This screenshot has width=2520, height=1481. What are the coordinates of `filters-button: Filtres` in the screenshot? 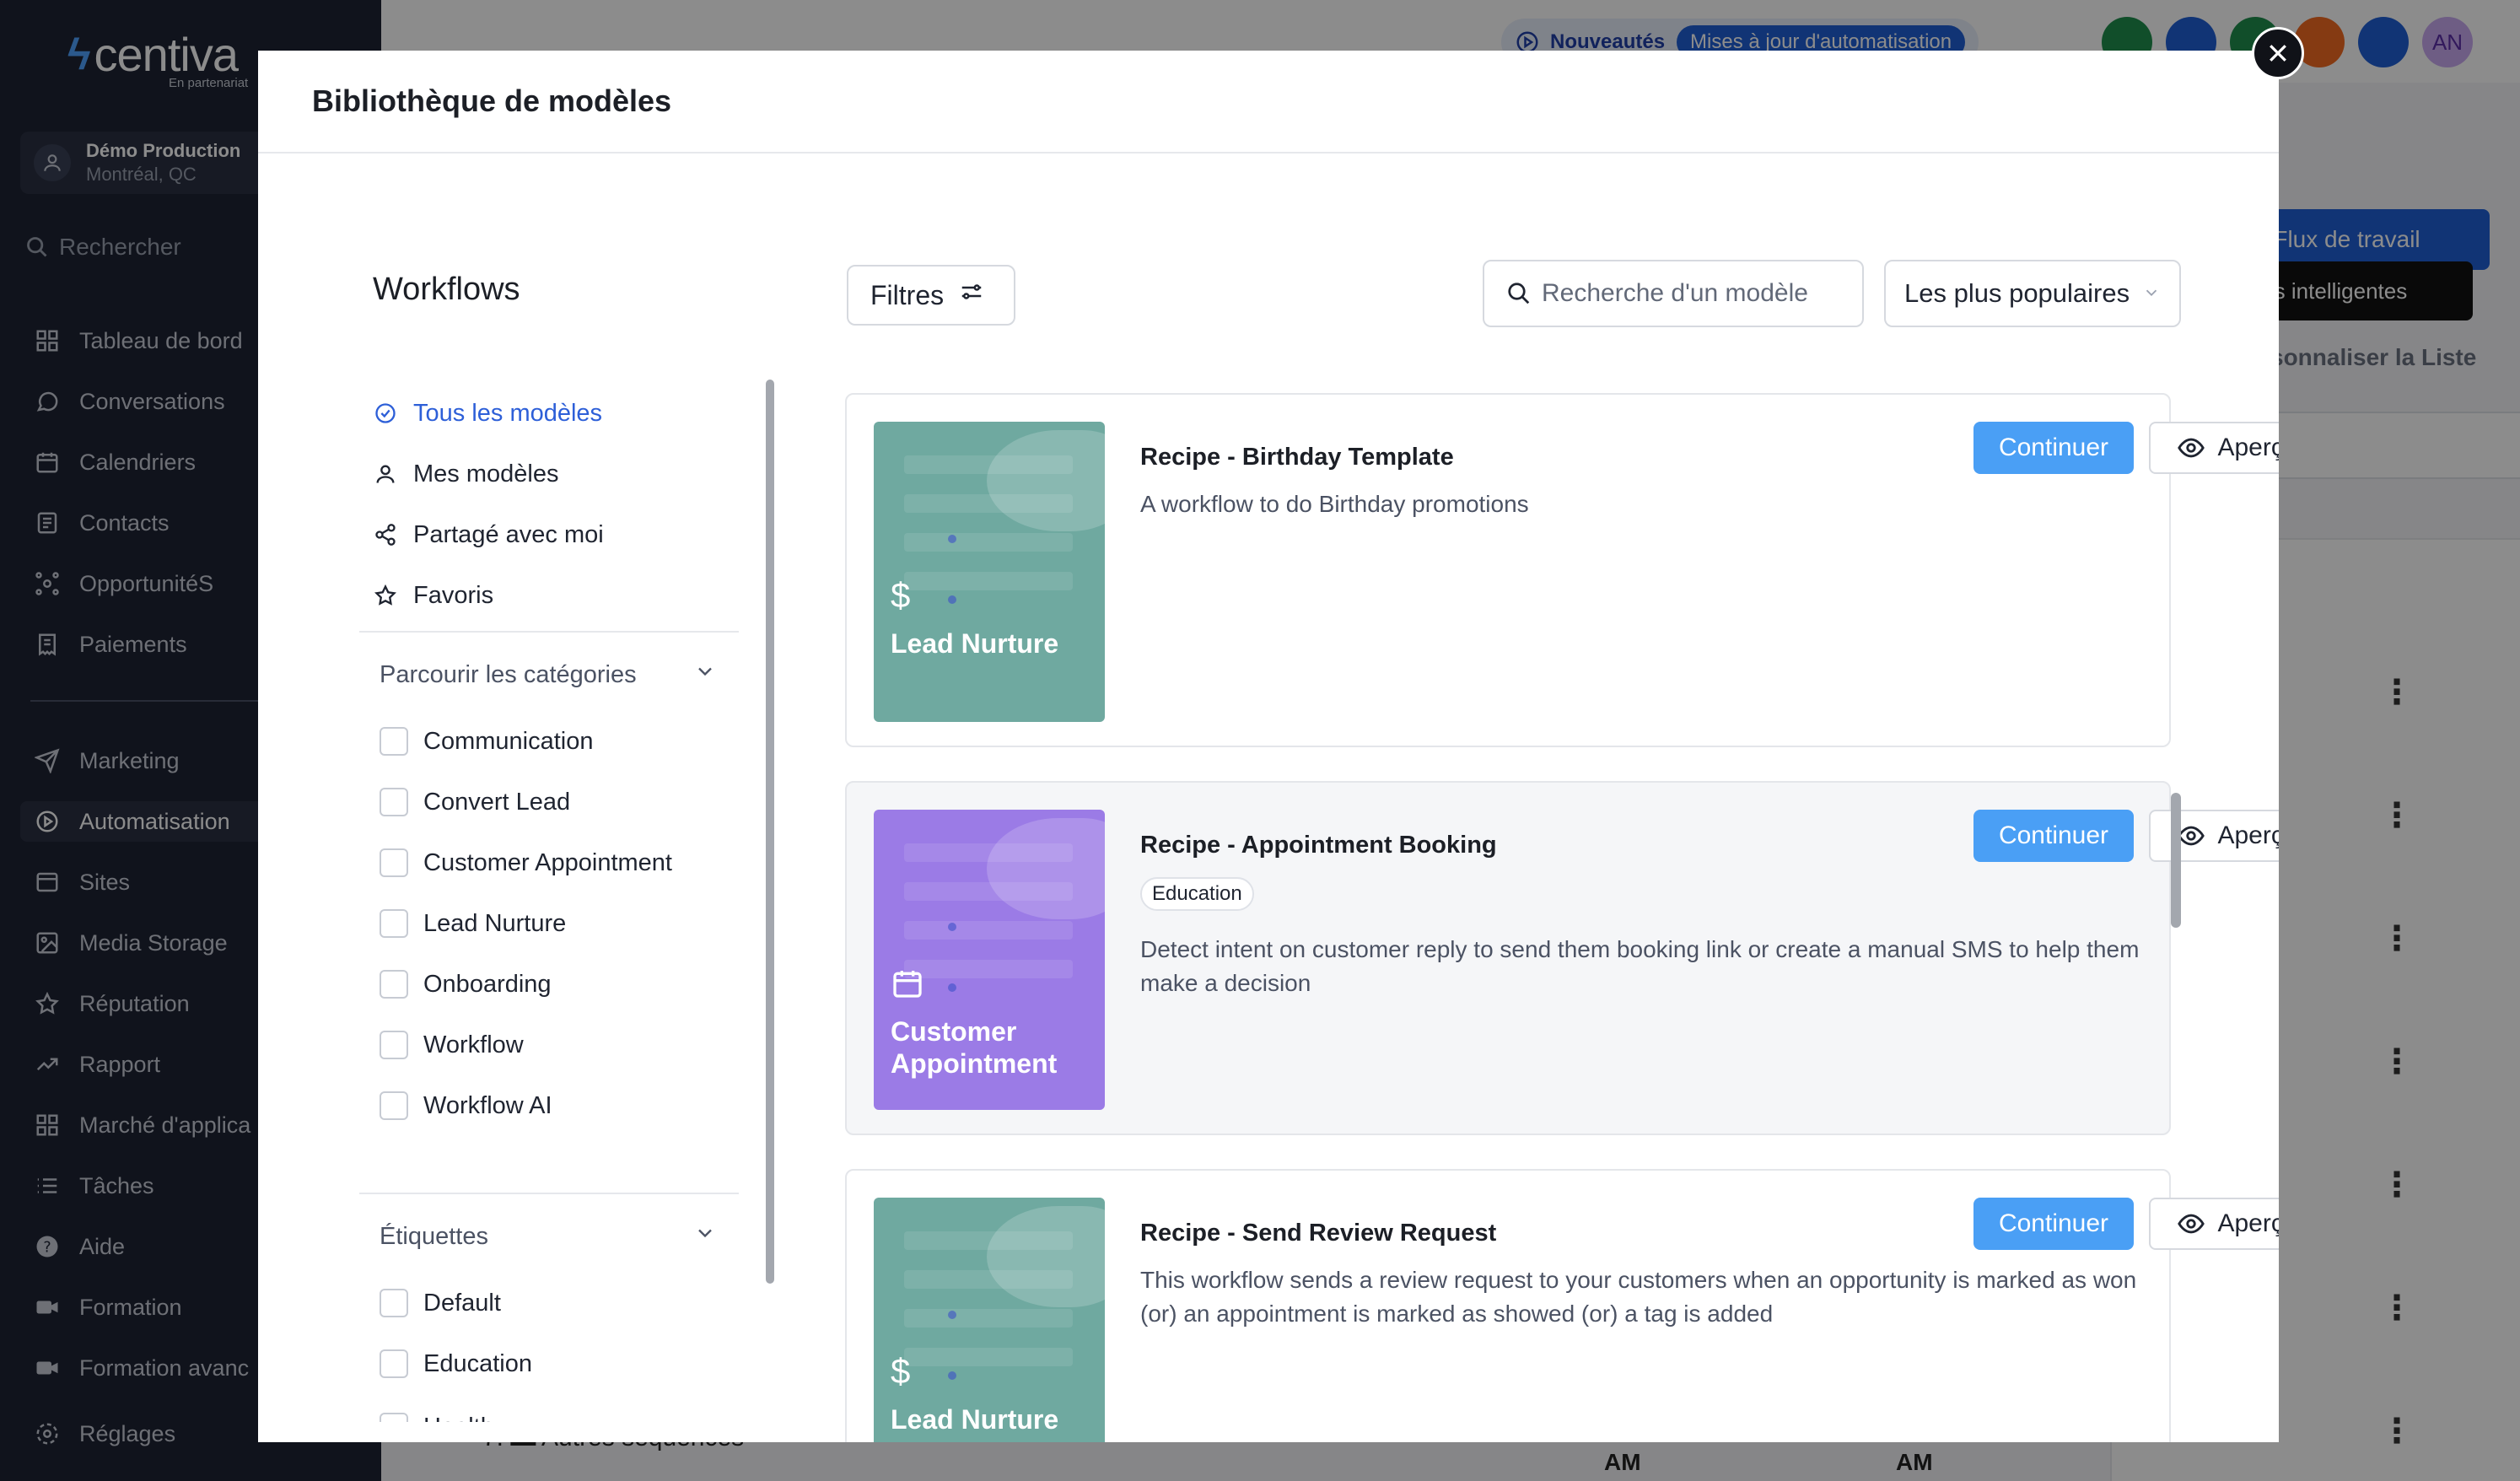 It's located at (931, 296).